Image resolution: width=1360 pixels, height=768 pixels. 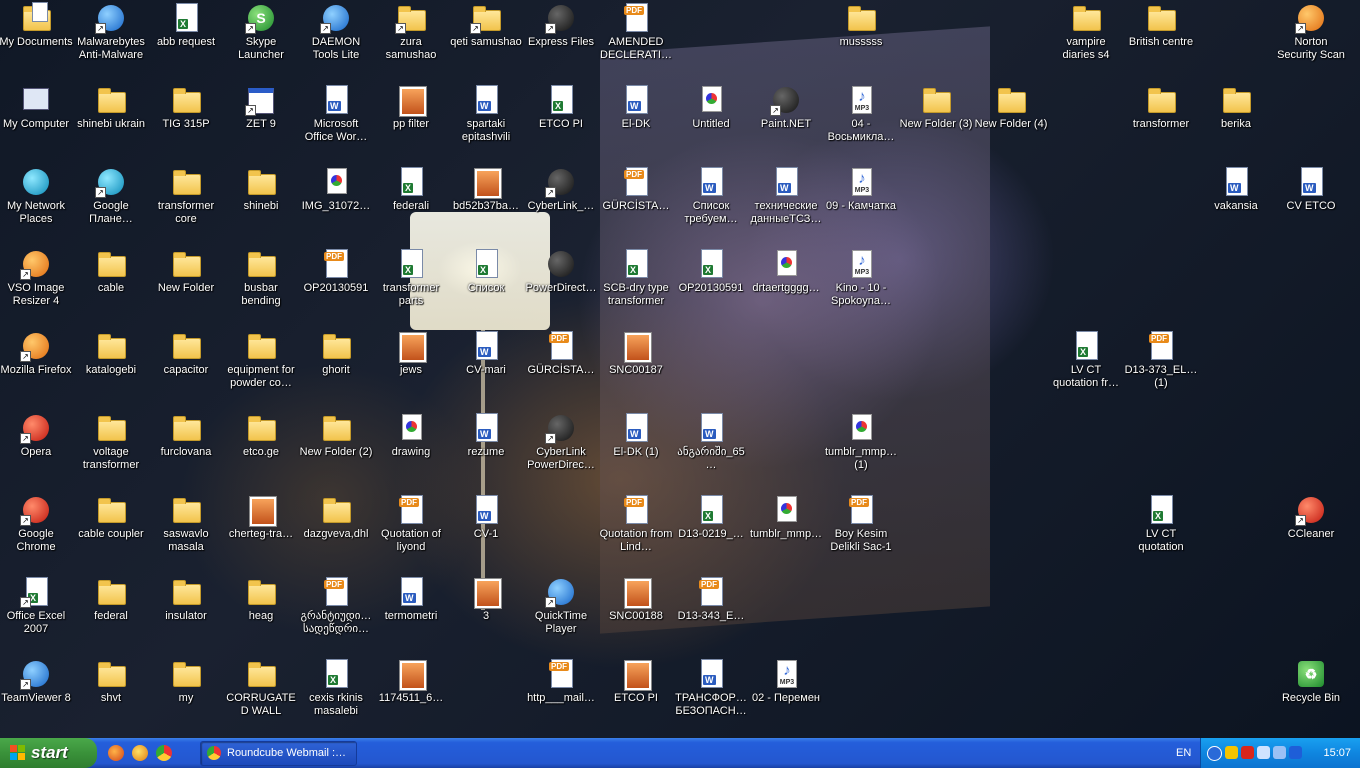 I want to click on desktop-icon-snc00188: SNC00188, so click(x=636, y=598).